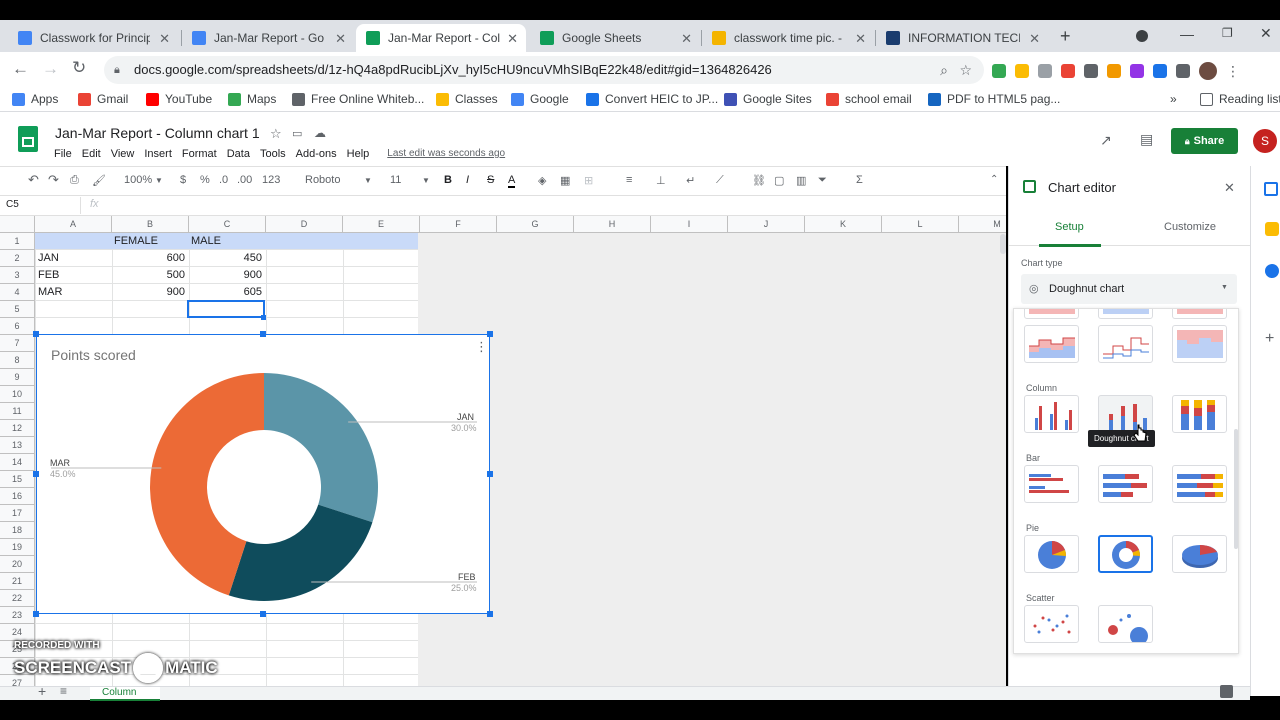 This screenshot has height=720, width=1280. I want to click on sheet-tab-column: Column, so click(125, 694).